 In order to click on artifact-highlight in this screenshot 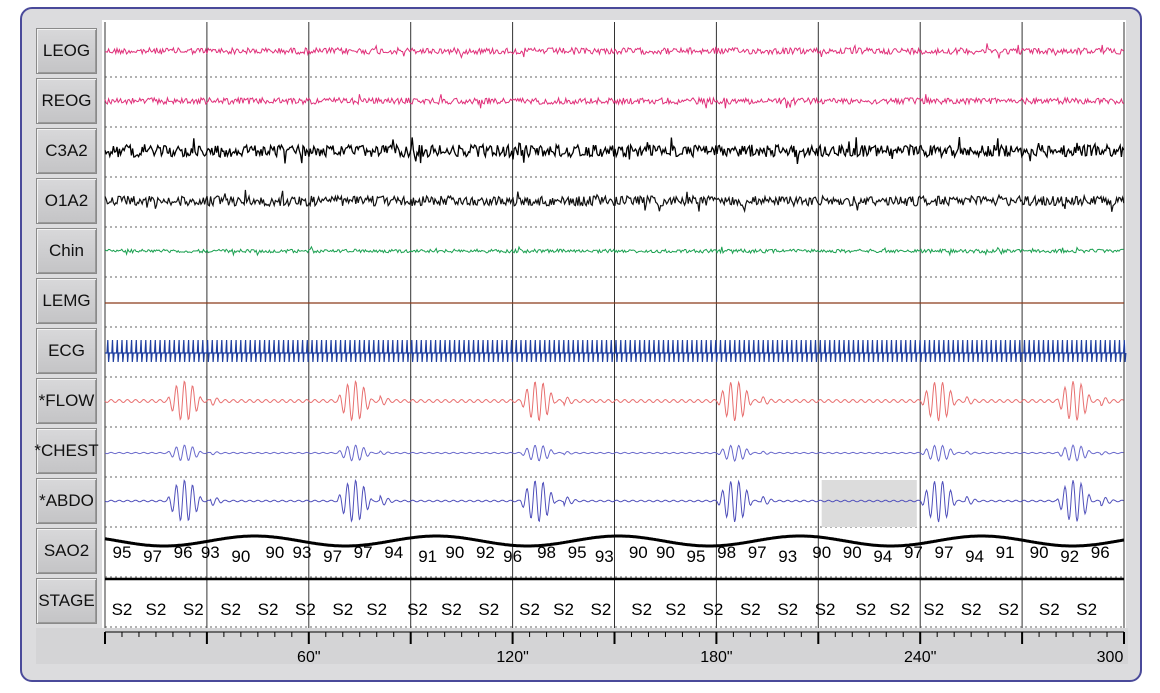, I will do `click(869, 503)`.